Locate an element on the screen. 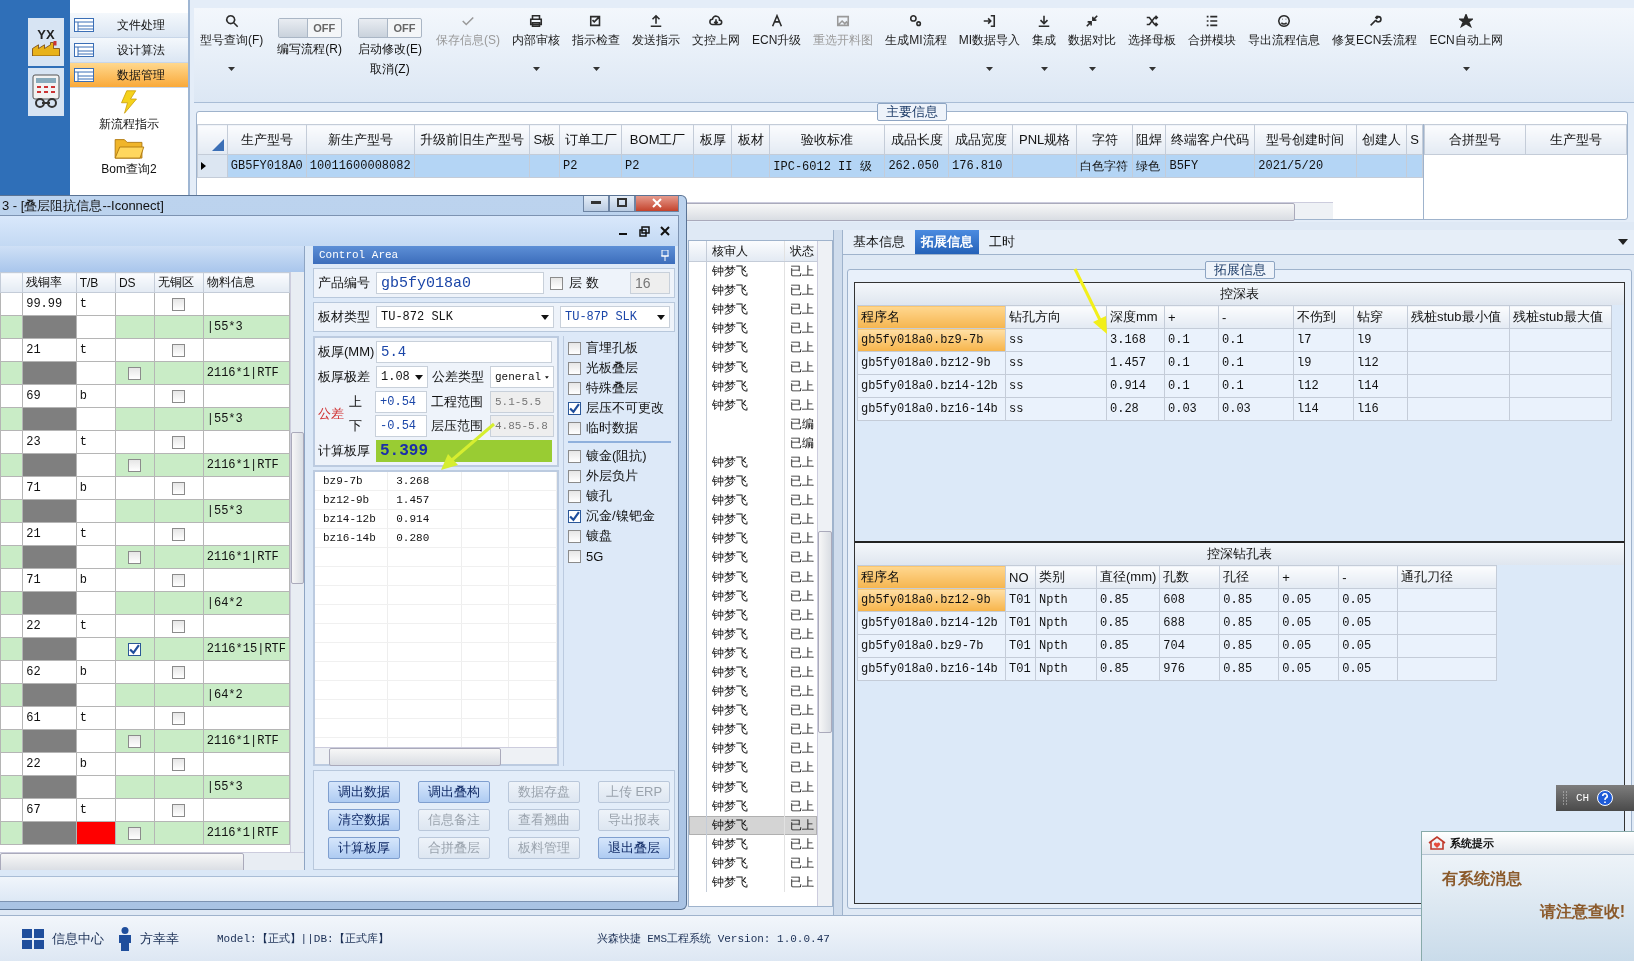 This screenshot has width=1634, height=961. column-header: 残桩stub最大值 is located at coordinates (1560, 317).